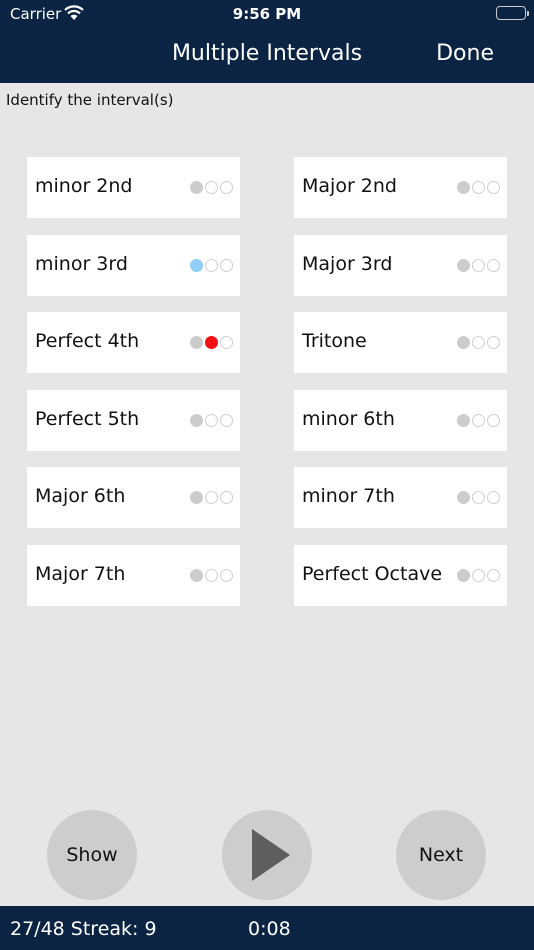 The image size is (534, 950). Describe the element at coordinates (400, 420) in the screenshot. I see `interval-option: minor 6th` at that location.